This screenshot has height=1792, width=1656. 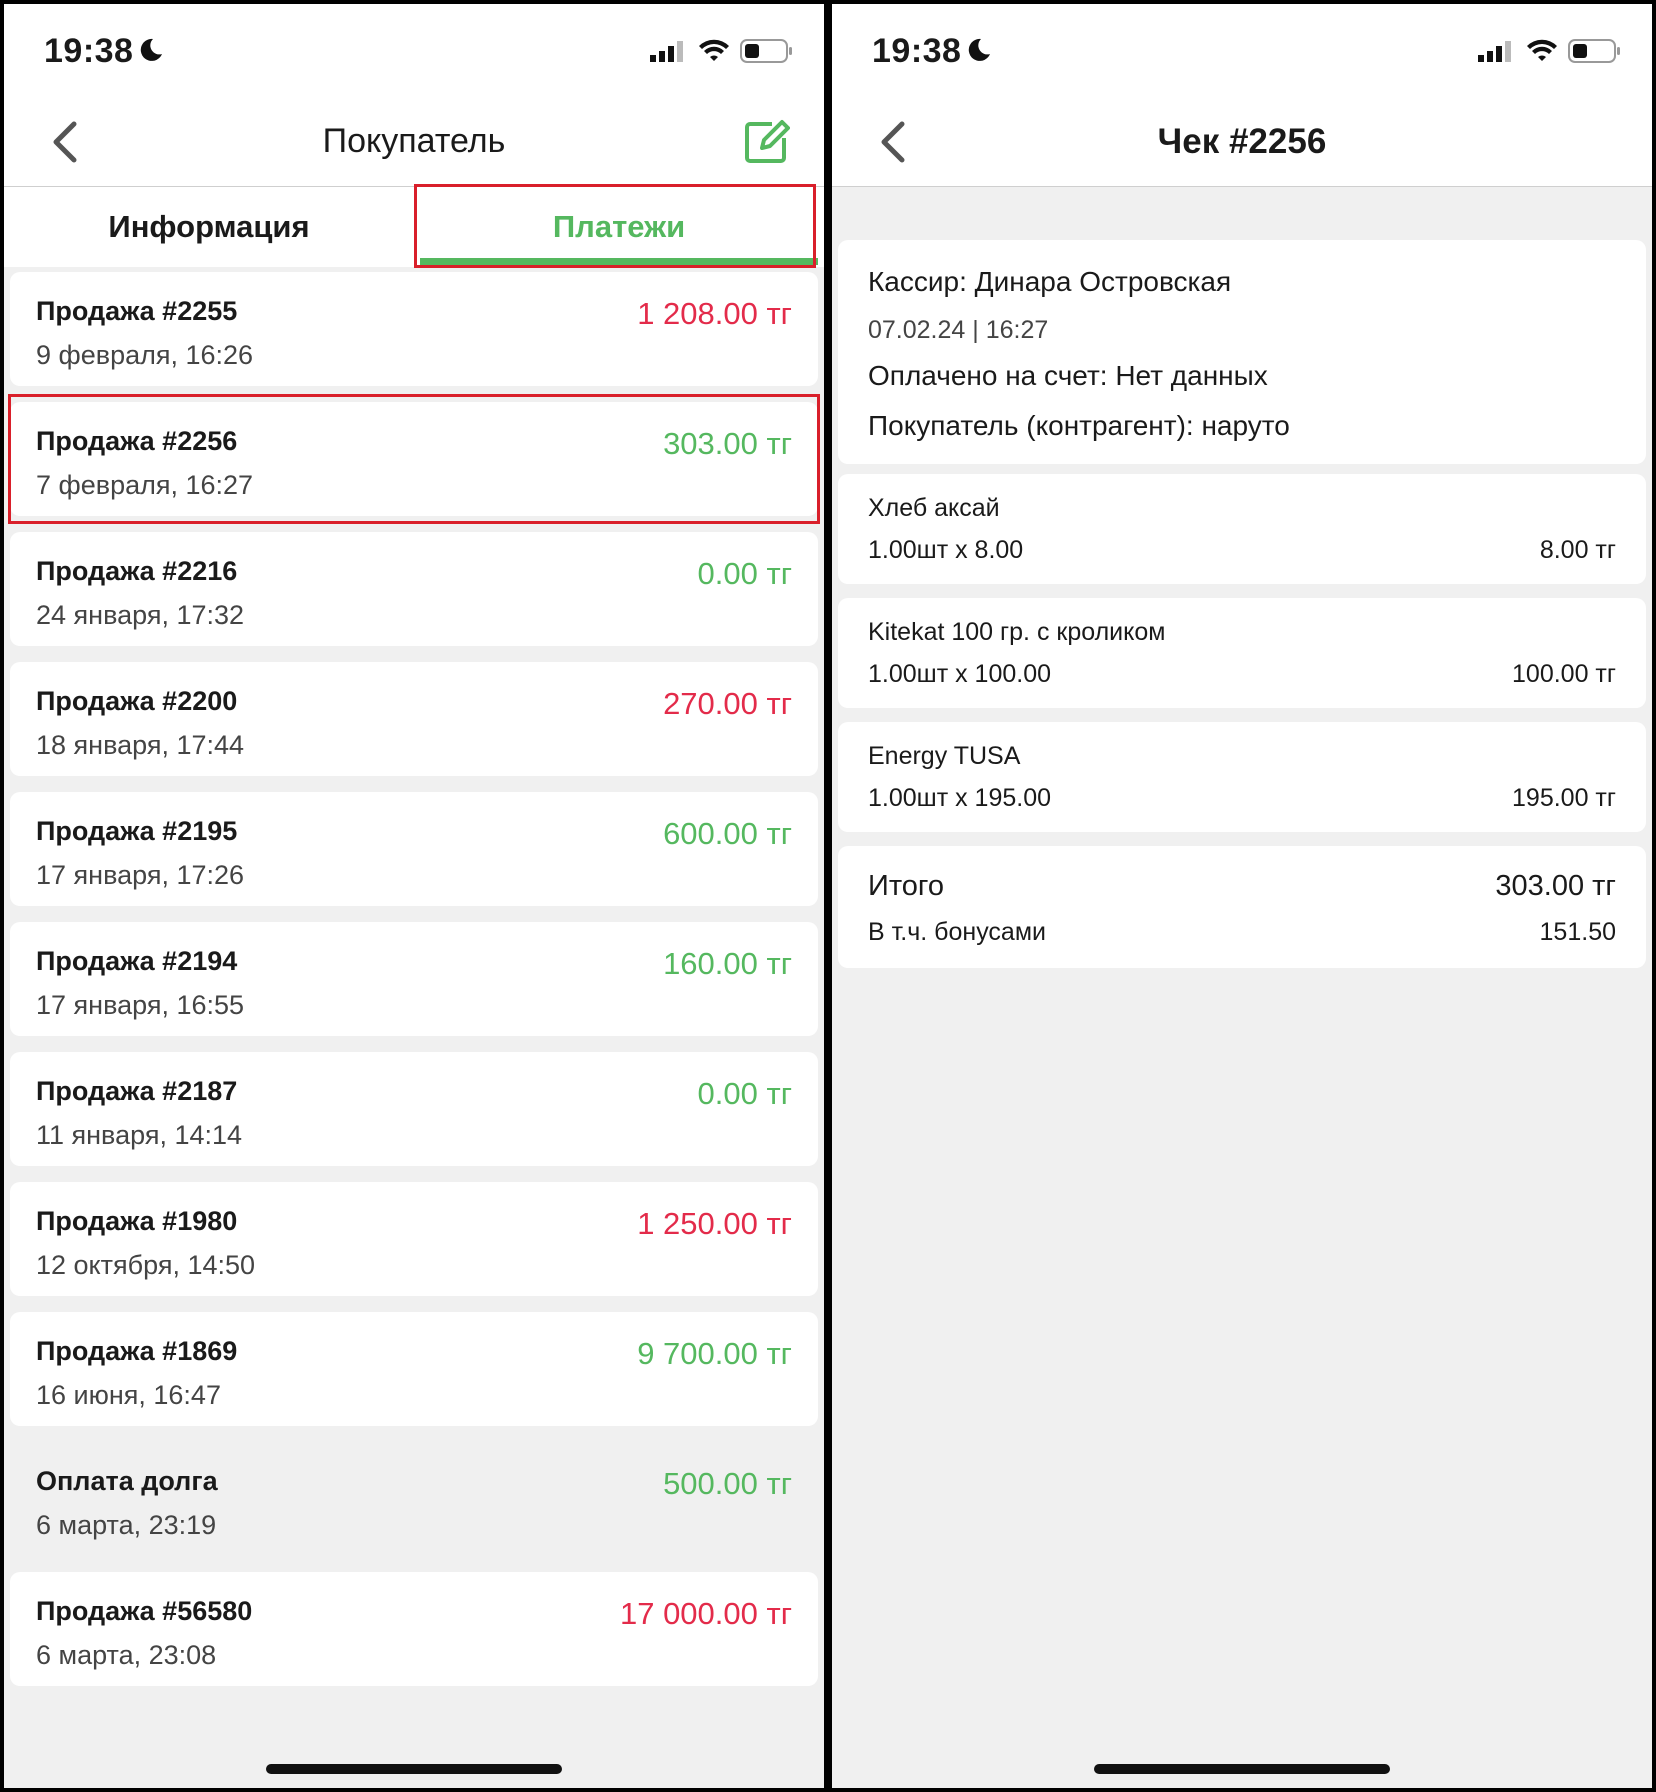 I want to click on item-name: Energy TUSA, so click(x=944, y=756).